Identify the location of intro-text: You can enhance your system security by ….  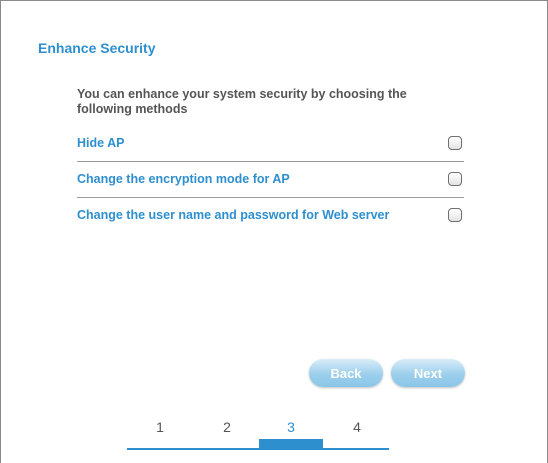
(242, 101).